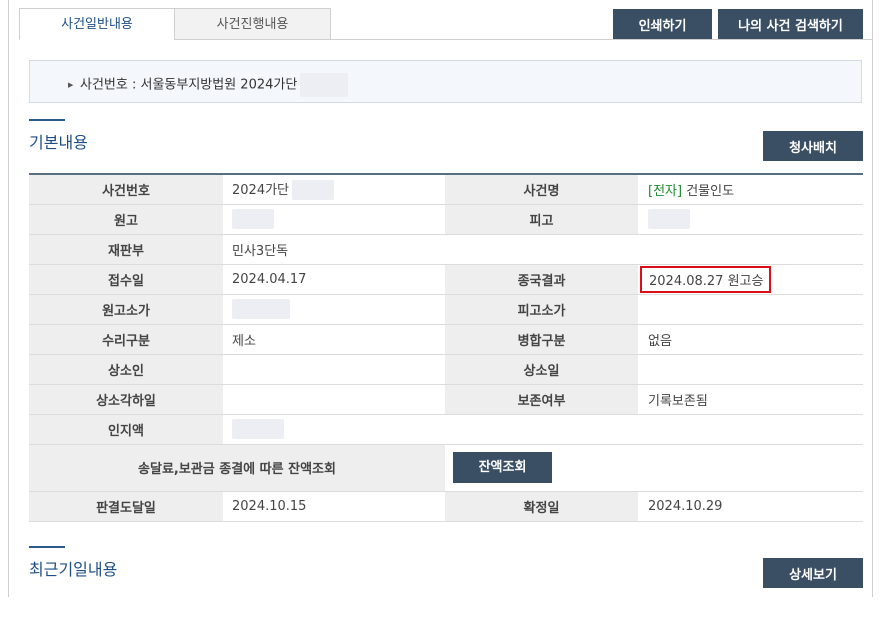  I want to click on courthouse-layout-button: 청사배치, so click(813, 146).